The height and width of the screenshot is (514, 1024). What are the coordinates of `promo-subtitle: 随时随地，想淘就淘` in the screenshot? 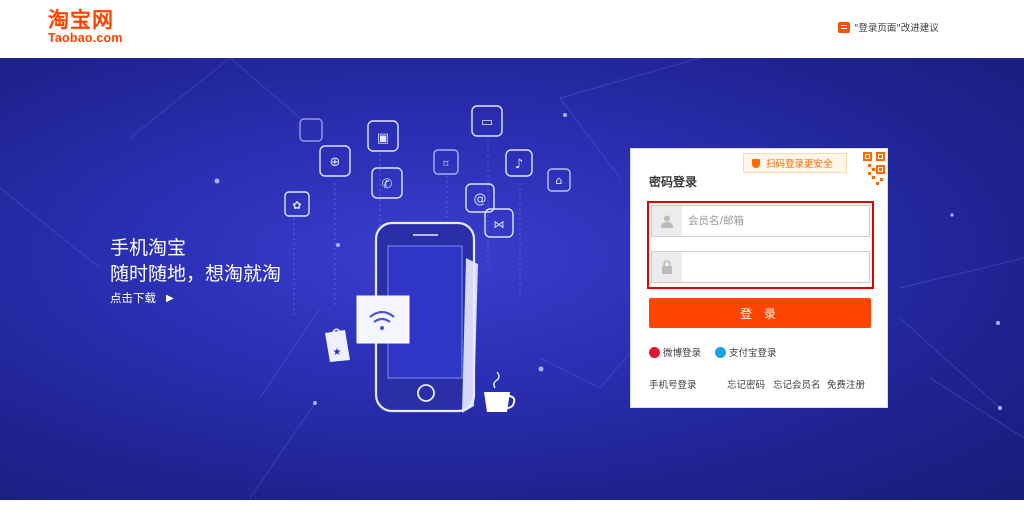 It's located at (196, 274).